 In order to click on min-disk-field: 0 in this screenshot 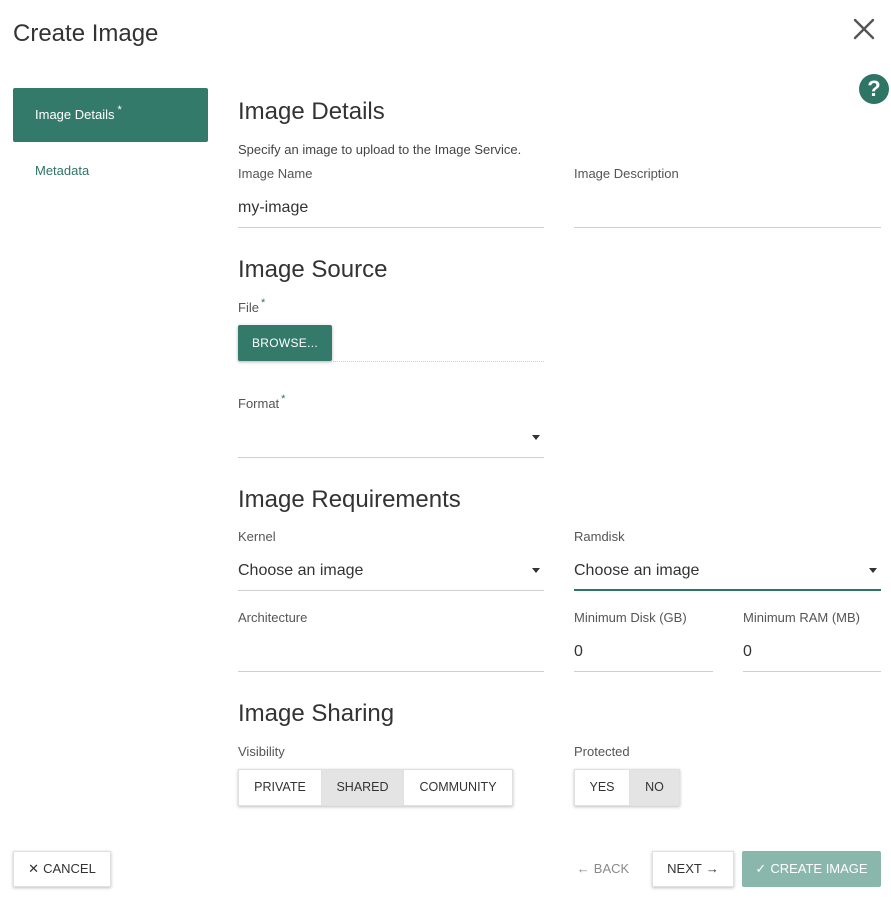, I will do `click(643, 652)`.